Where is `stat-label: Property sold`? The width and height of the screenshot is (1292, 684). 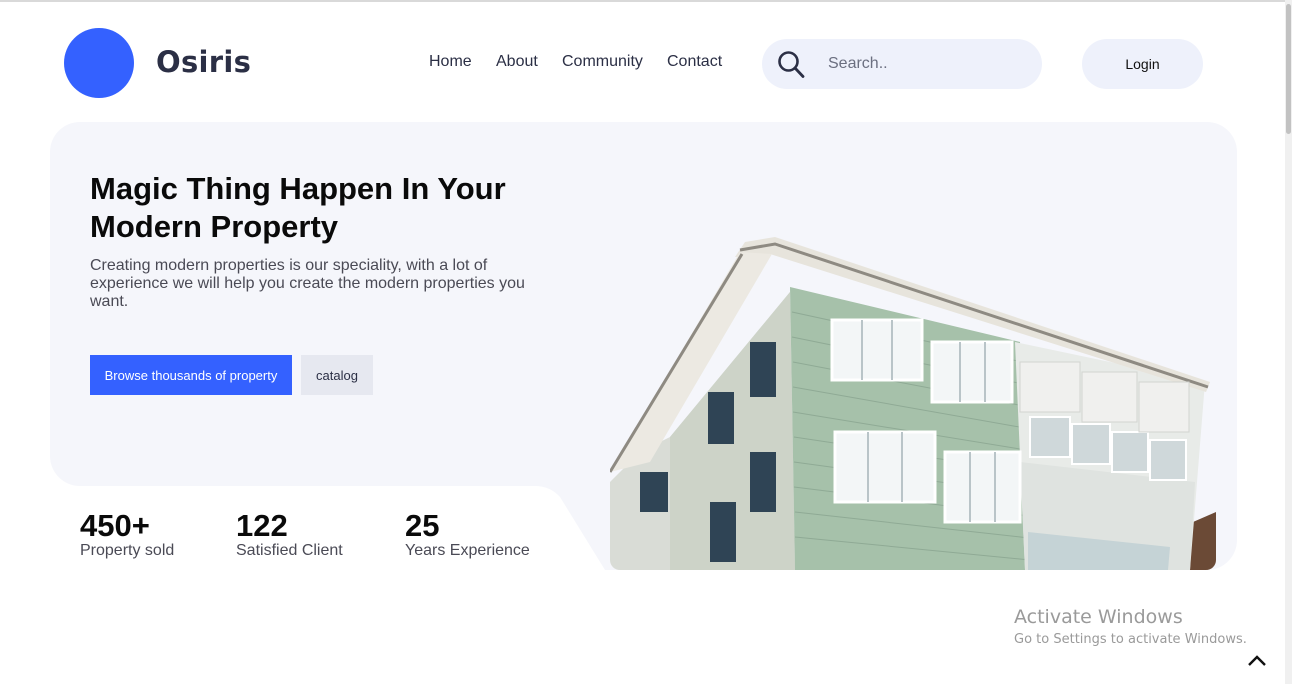 stat-label: Property sold is located at coordinates (127, 550).